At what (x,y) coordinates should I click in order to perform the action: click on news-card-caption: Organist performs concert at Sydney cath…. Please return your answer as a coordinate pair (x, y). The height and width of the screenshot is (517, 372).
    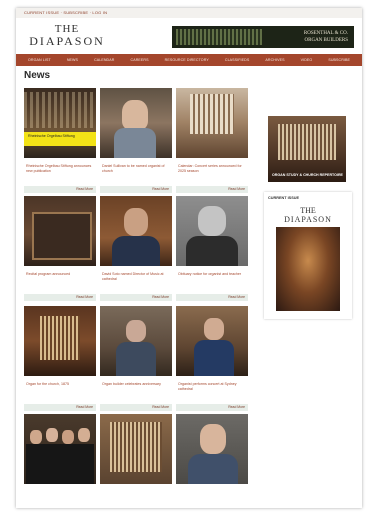
    Looking at the image, I should click on (212, 390).